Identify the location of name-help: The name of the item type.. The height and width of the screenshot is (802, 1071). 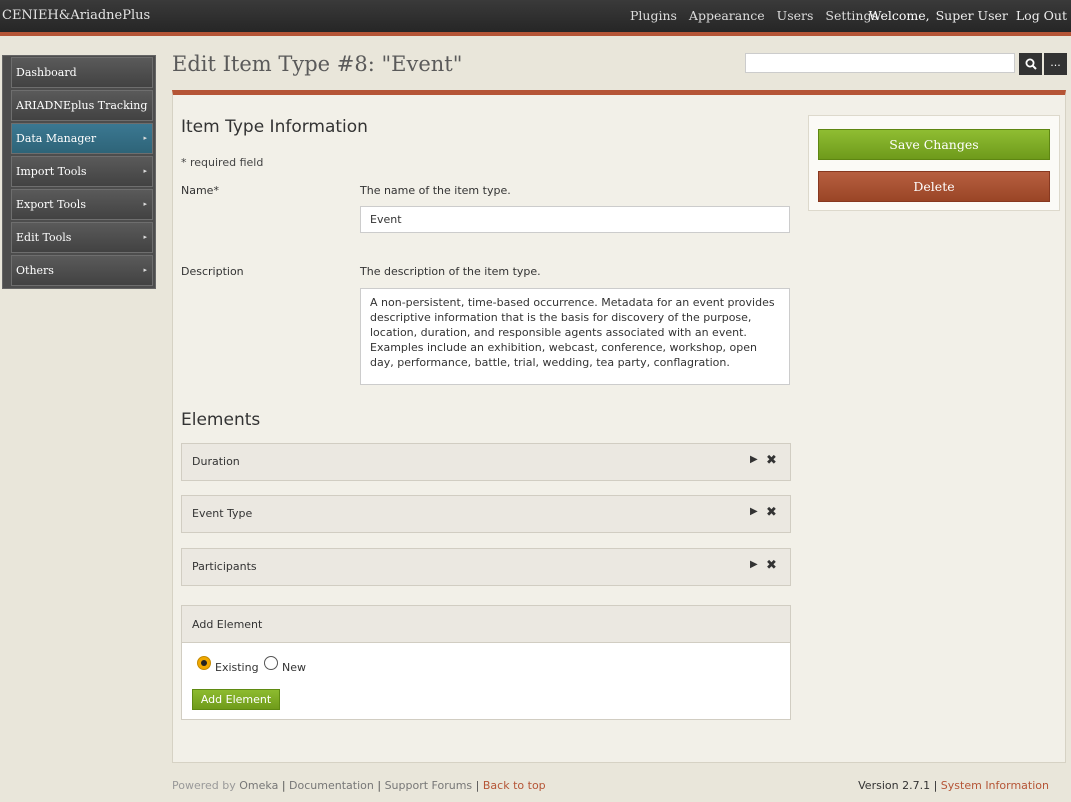
(435, 190).